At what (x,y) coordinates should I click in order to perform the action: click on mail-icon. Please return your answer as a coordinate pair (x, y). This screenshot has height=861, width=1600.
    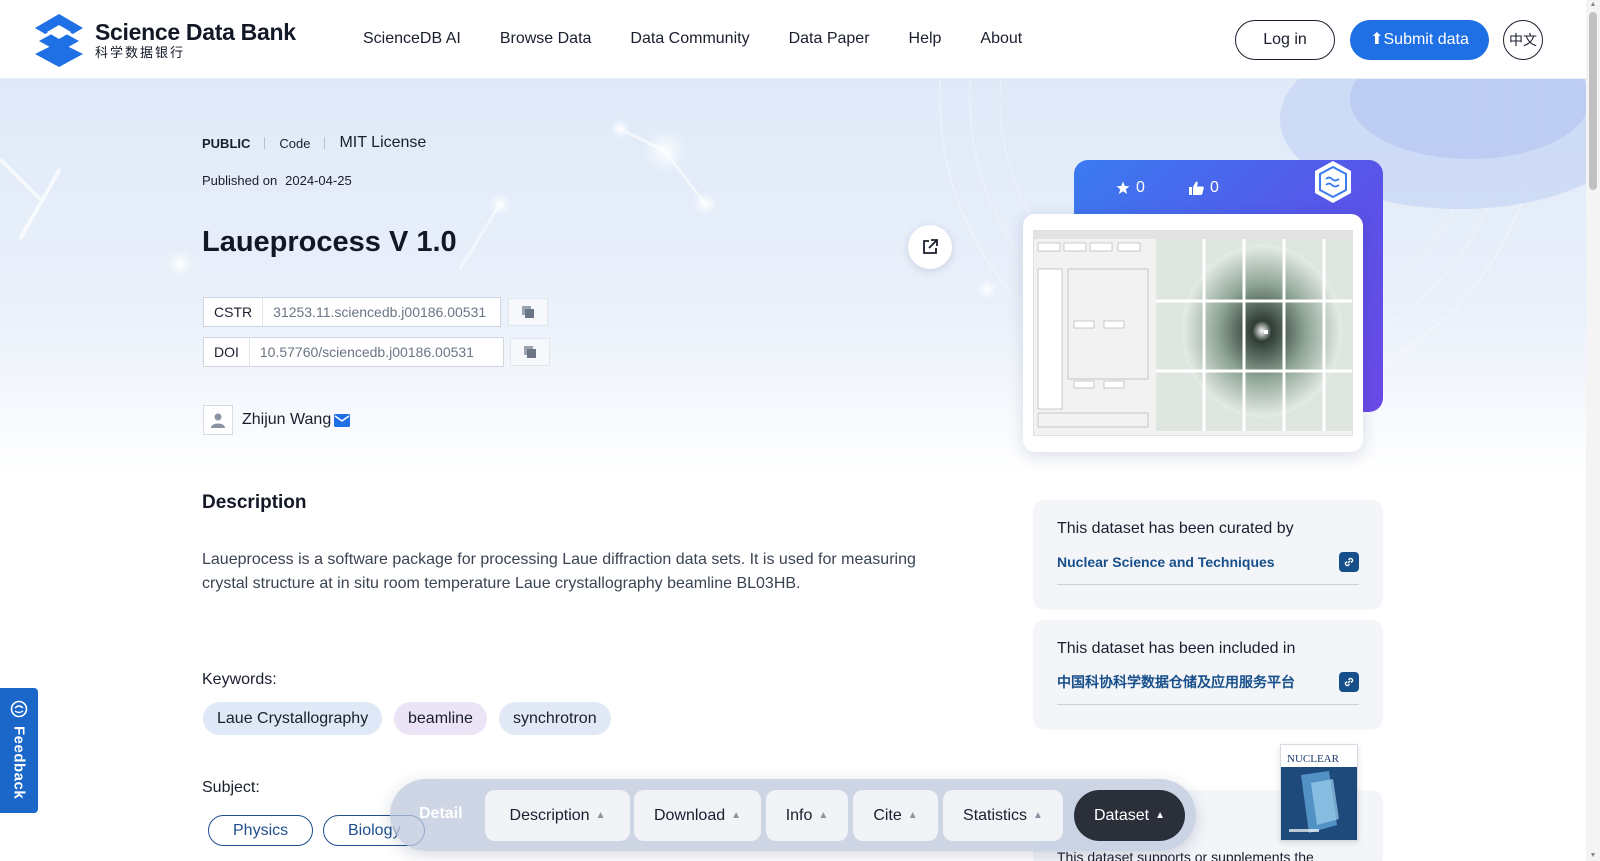
    Looking at the image, I should click on (342, 420).